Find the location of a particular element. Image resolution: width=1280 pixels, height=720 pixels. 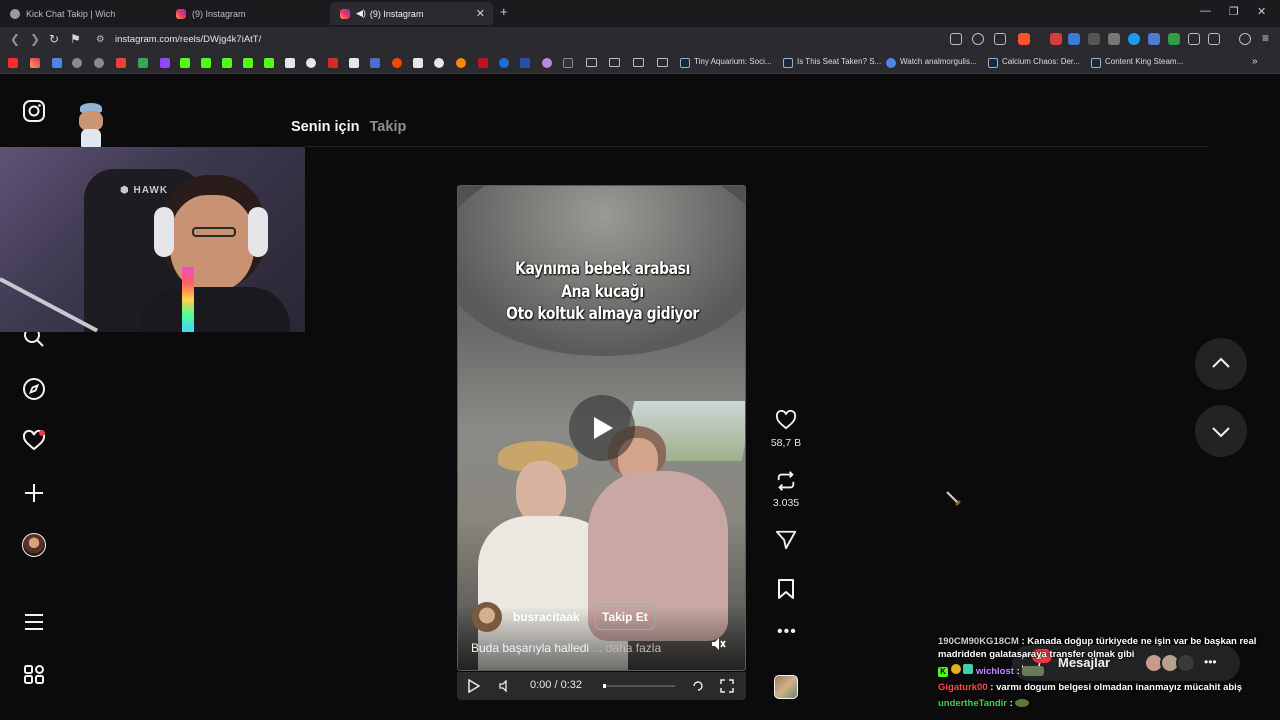

notifications-heart-icon is located at coordinates (34, 441).